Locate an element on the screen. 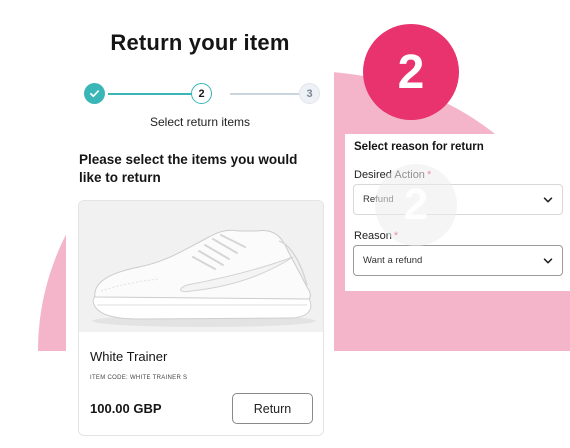 The image size is (570, 448). white-trainer-image is located at coordinates (204, 278).